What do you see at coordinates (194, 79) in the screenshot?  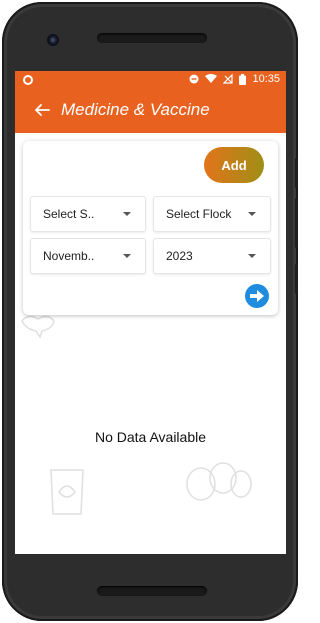 I see `do-not-disturb-icon` at bounding box center [194, 79].